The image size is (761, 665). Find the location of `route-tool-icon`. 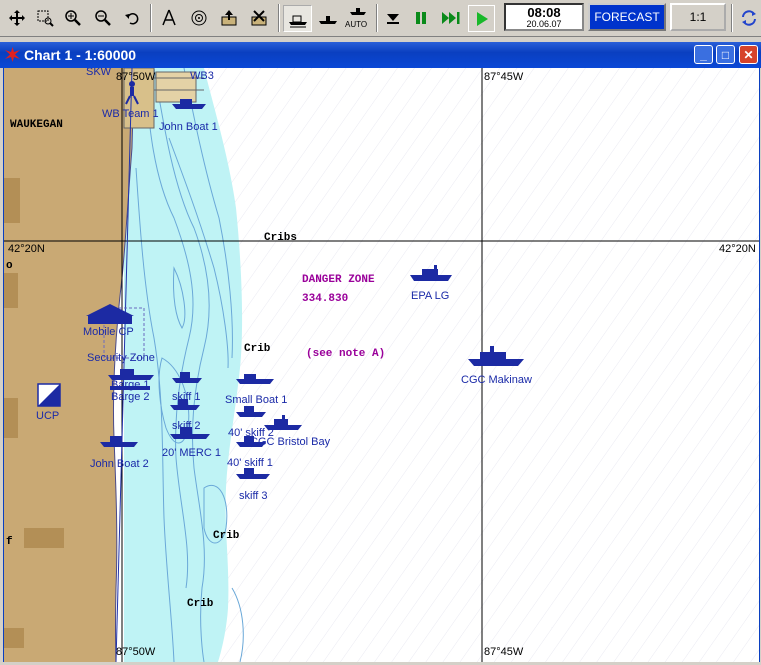

route-tool-icon is located at coordinates (168, 17).